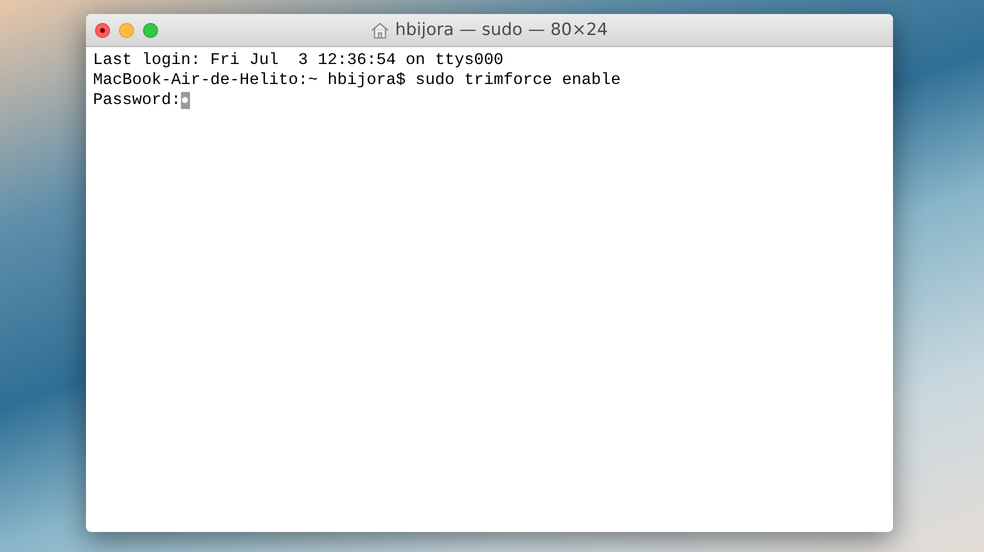  I want to click on house-icon, so click(380, 30).